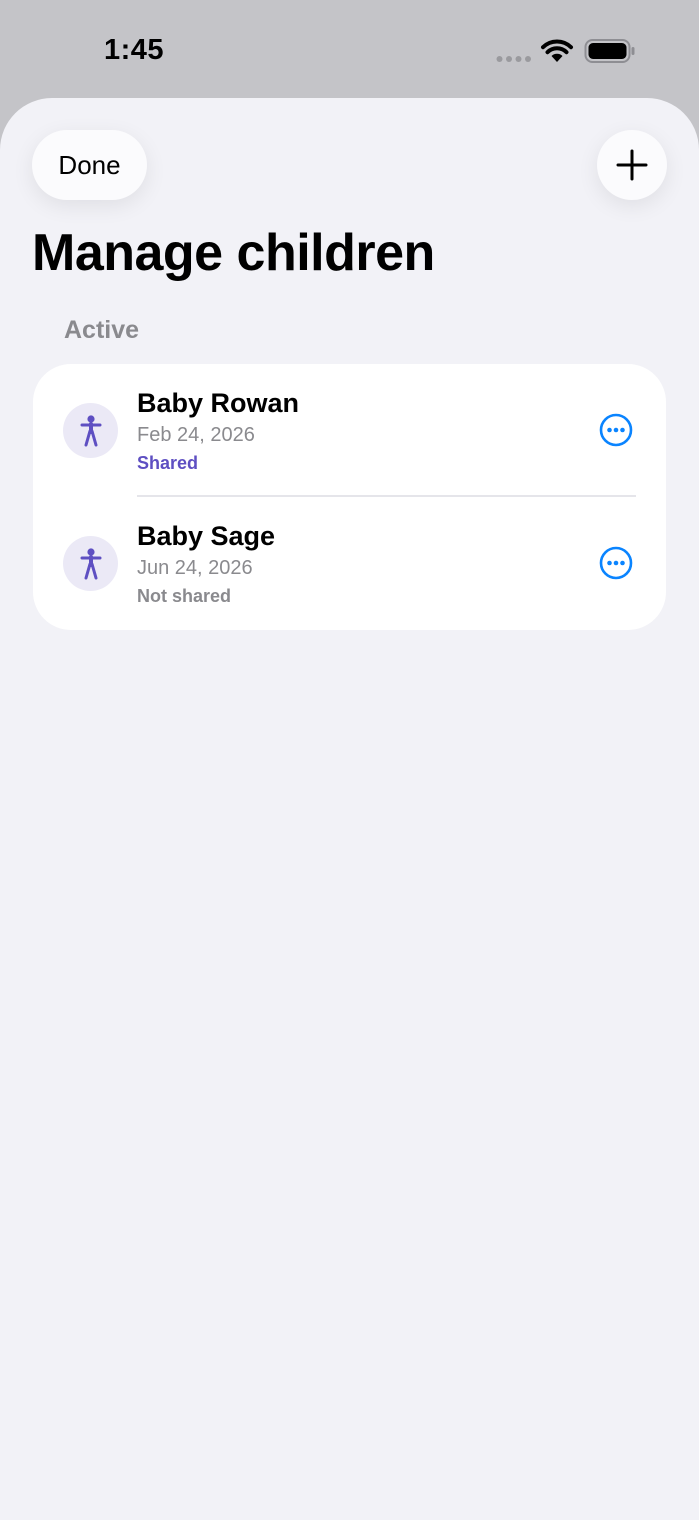 Image resolution: width=699 pixels, height=1520 pixels. Describe the element at coordinates (218, 403) in the screenshot. I see `child-name: Baby Rowan` at that location.